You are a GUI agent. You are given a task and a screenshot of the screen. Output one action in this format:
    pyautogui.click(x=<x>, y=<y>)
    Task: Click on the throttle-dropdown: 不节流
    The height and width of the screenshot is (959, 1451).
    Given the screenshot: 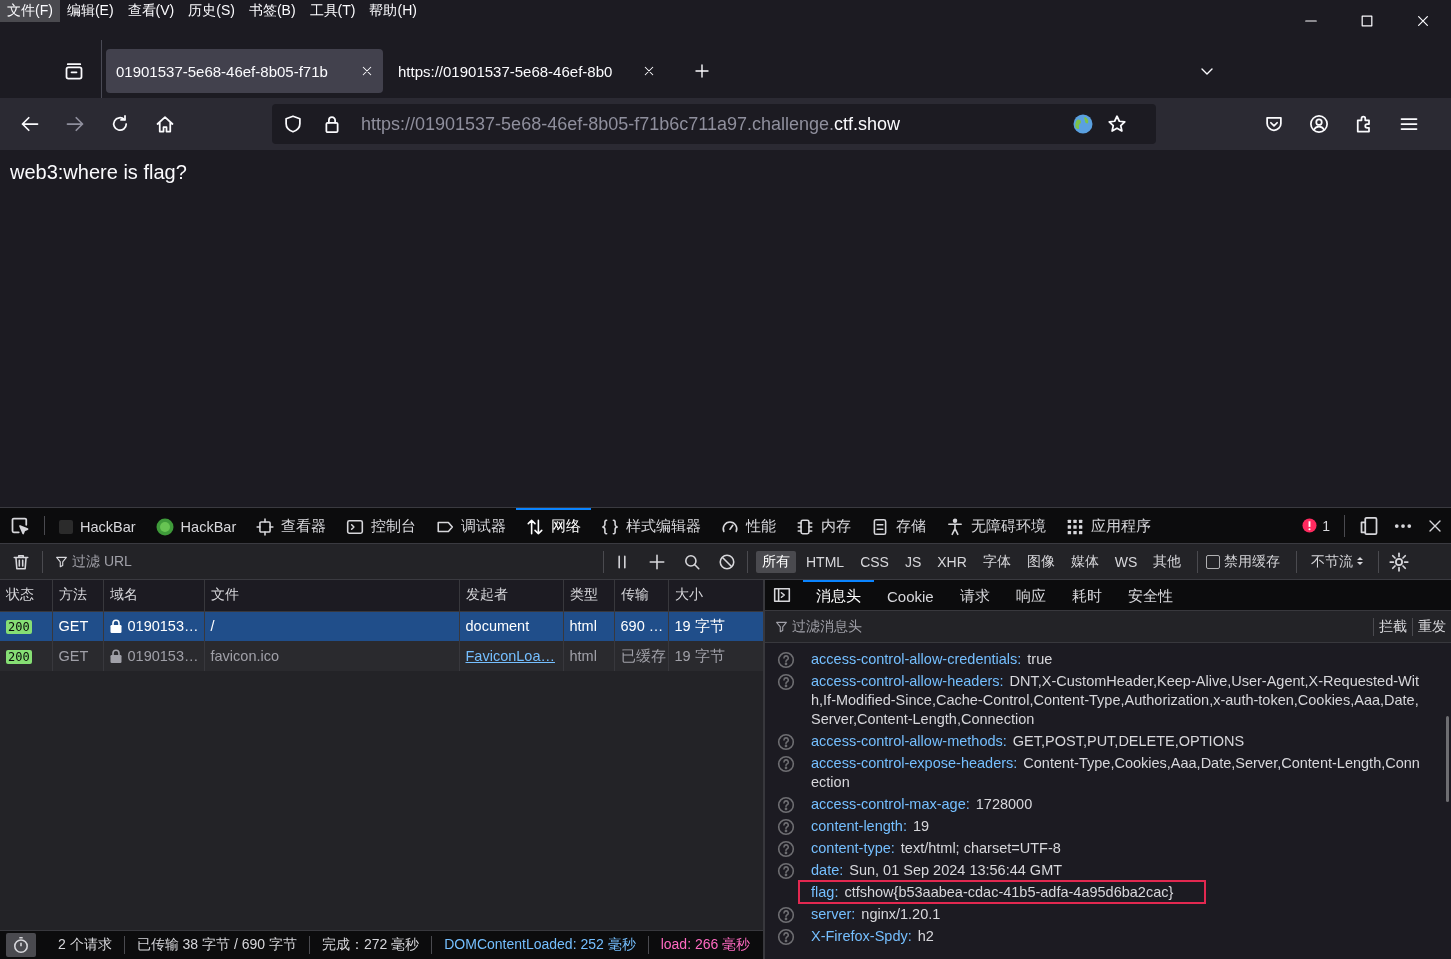 What is the action you would take?
    pyautogui.click(x=1338, y=561)
    